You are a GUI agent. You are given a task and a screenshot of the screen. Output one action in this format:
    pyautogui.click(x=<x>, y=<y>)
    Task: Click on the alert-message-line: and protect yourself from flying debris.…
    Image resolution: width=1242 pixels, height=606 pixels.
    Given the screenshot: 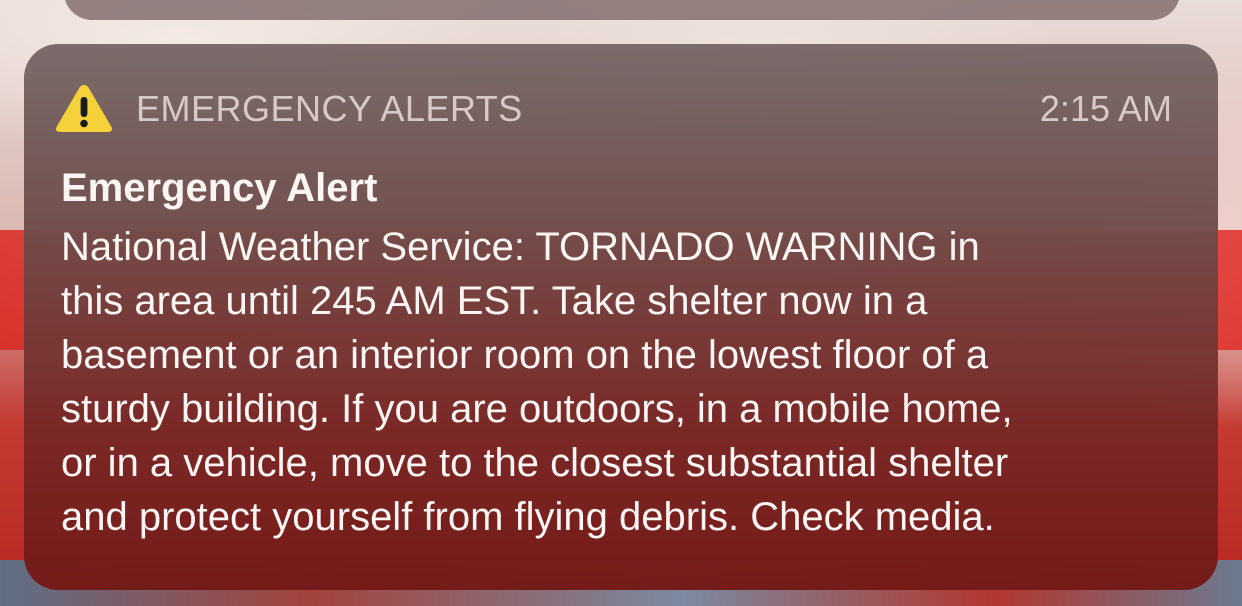 What is the action you would take?
    pyautogui.click(x=528, y=517)
    